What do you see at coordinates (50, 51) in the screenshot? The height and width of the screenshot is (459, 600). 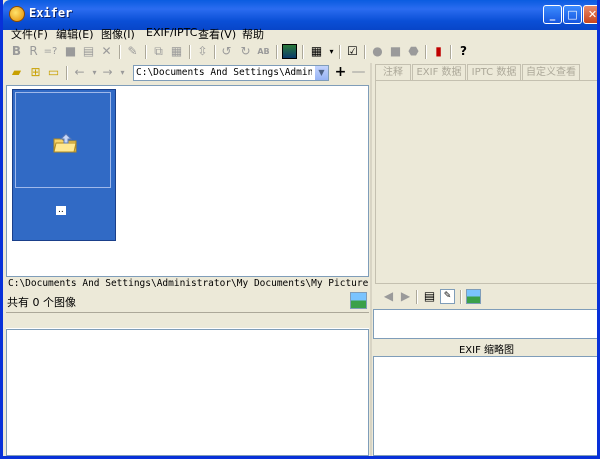 I see `rename-icon: =?` at bounding box center [50, 51].